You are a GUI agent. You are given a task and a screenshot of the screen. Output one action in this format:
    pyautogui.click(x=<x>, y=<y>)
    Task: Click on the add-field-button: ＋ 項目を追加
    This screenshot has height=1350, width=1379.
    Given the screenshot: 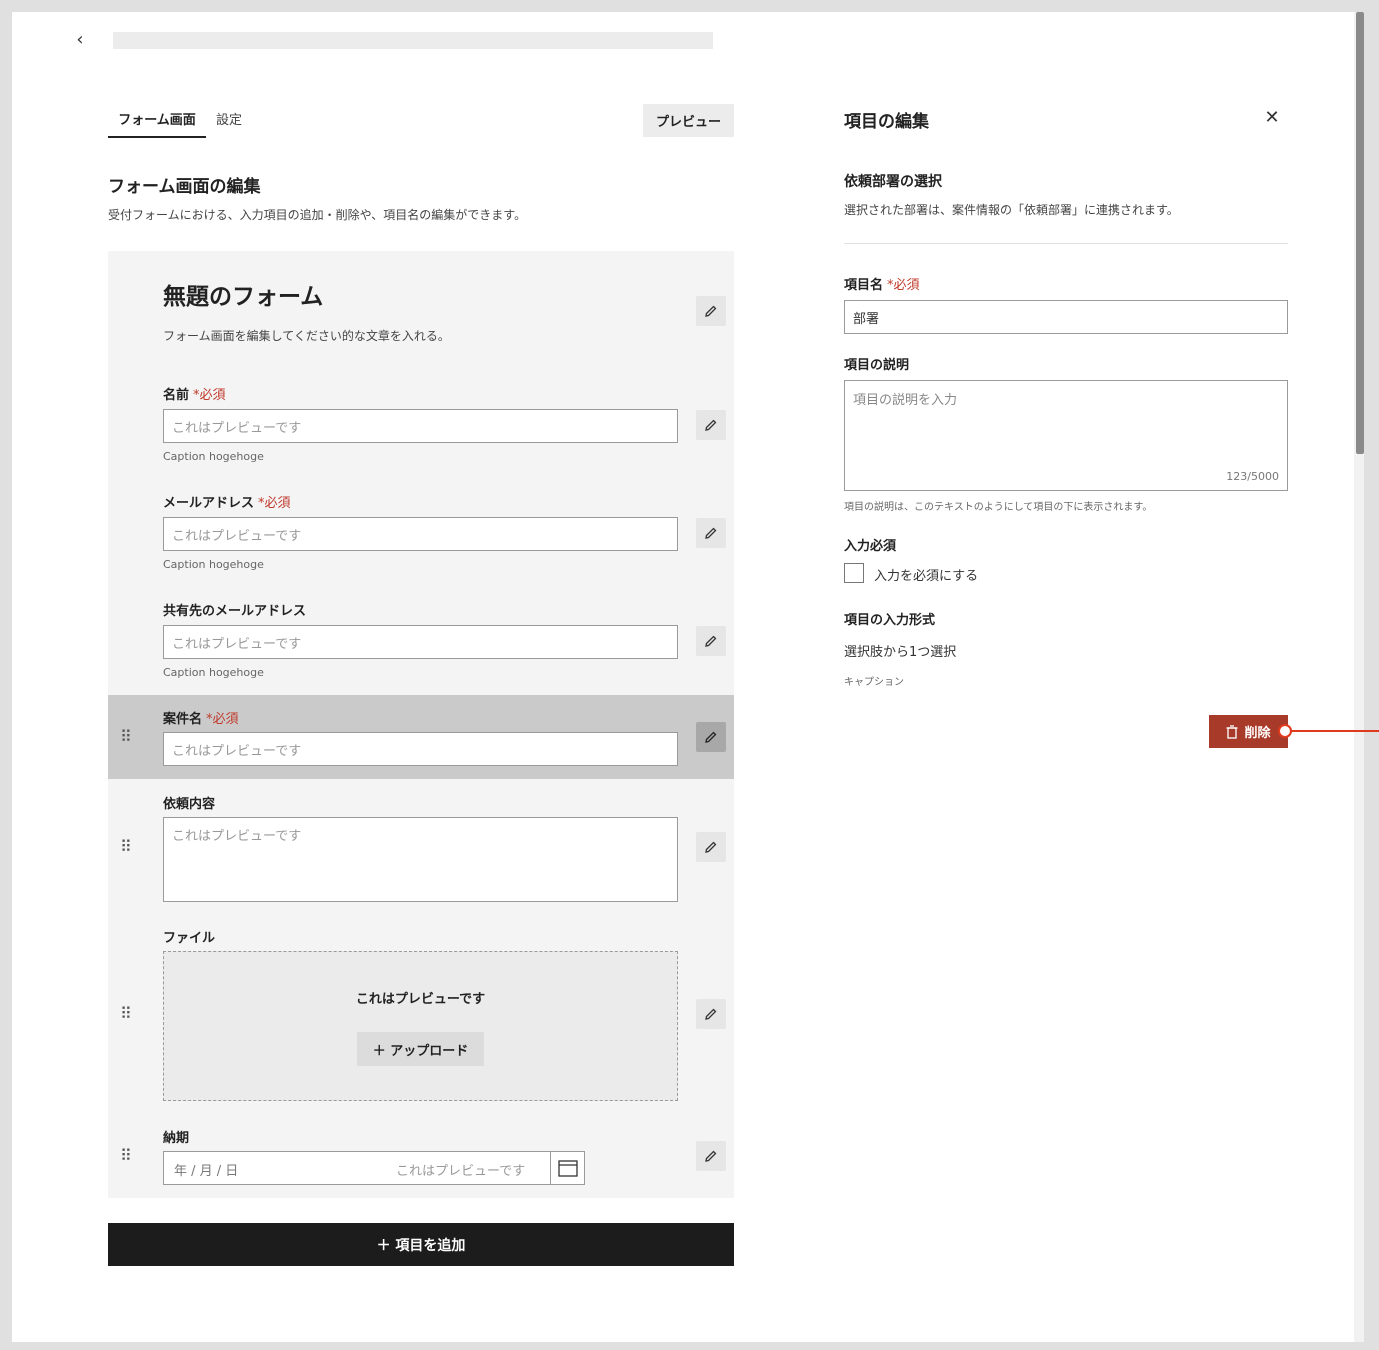 What is the action you would take?
    pyautogui.click(x=421, y=1244)
    